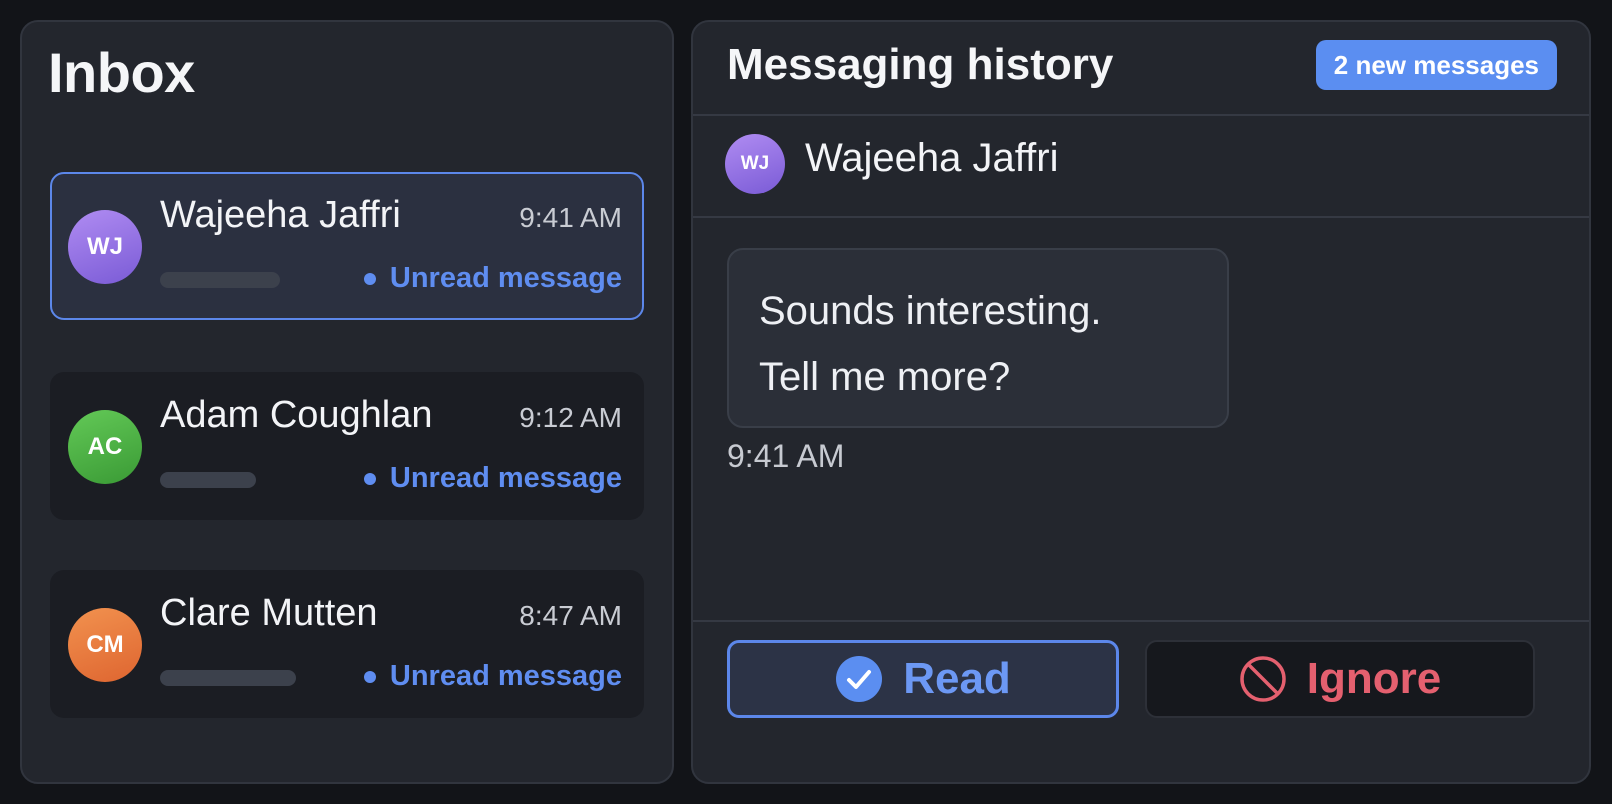  I want to click on thread-name: Clare Mutten, so click(269, 613).